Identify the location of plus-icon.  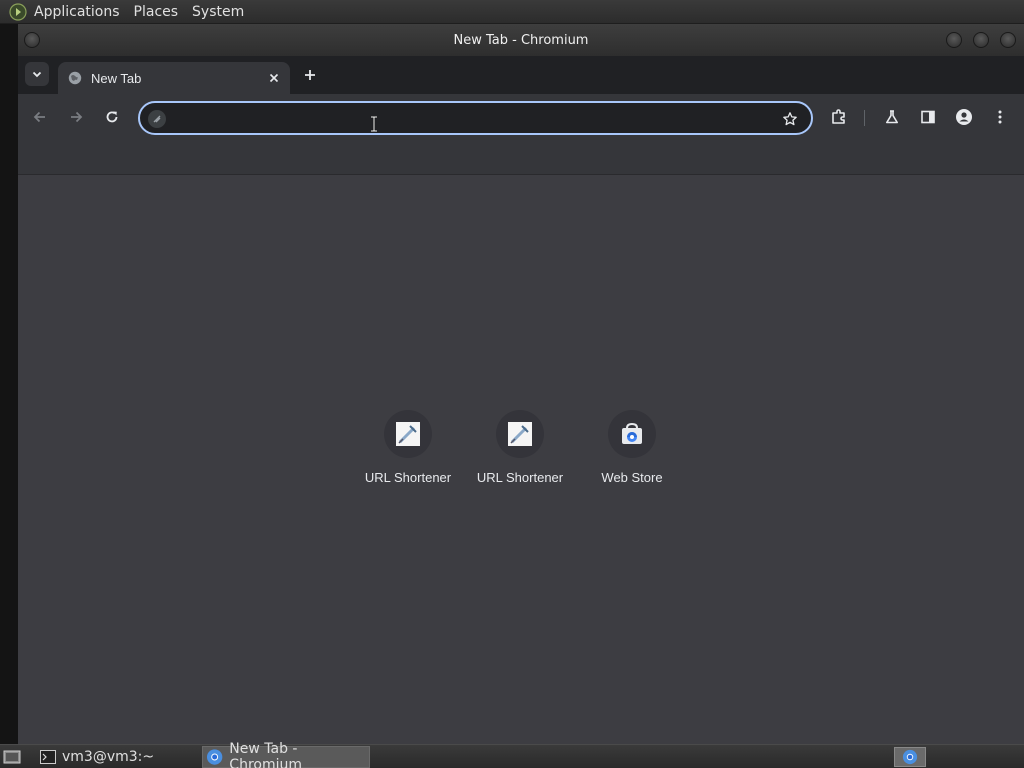
(310, 75).